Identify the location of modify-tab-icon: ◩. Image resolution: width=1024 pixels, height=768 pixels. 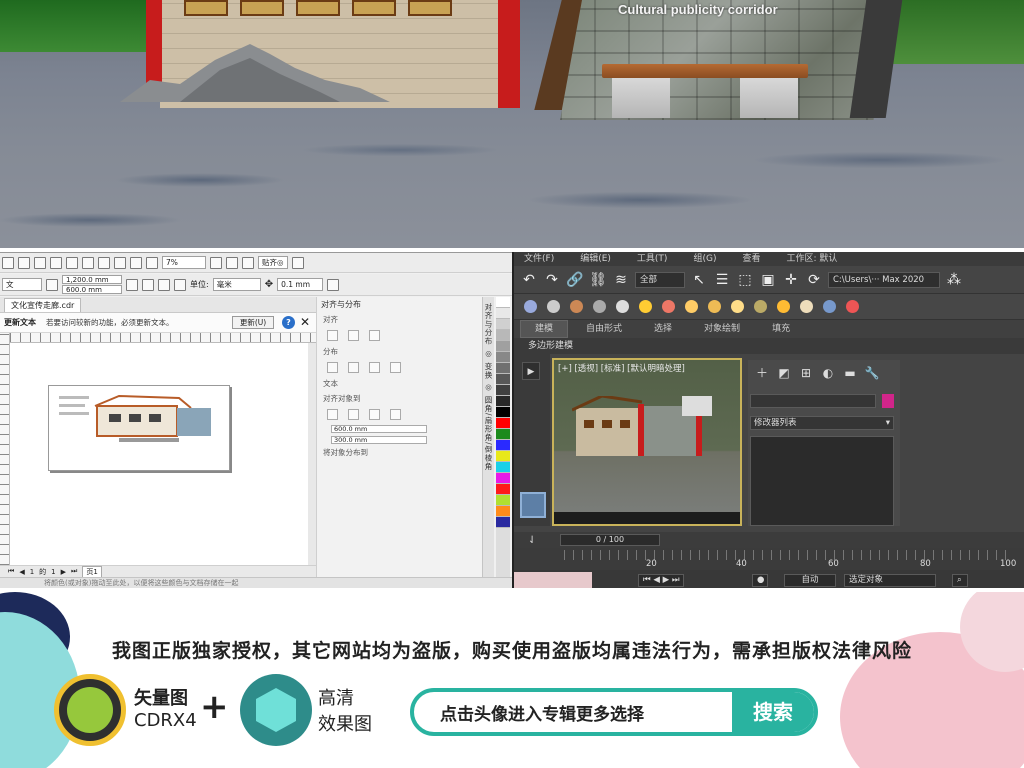
(784, 373).